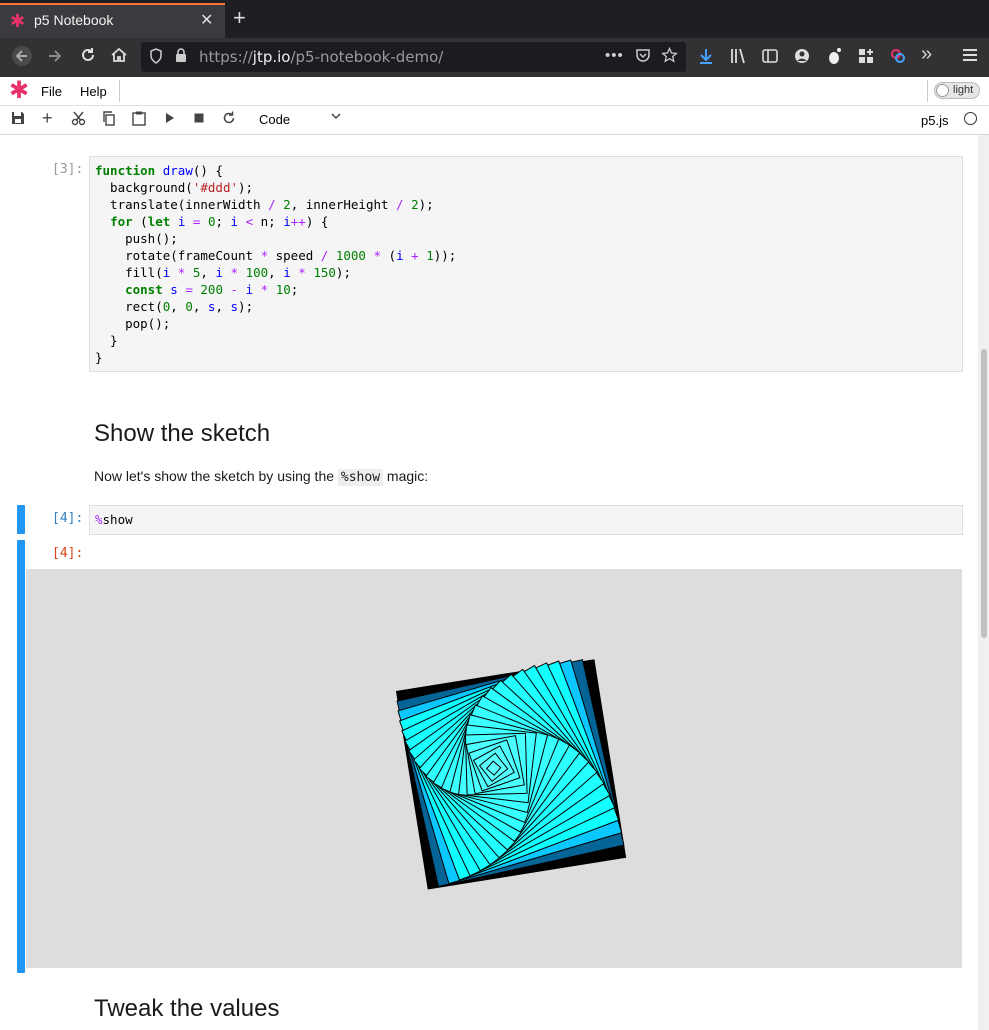 The height and width of the screenshot is (1030, 989). I want to click on code-cell-editor: %show, so click(526, 520).